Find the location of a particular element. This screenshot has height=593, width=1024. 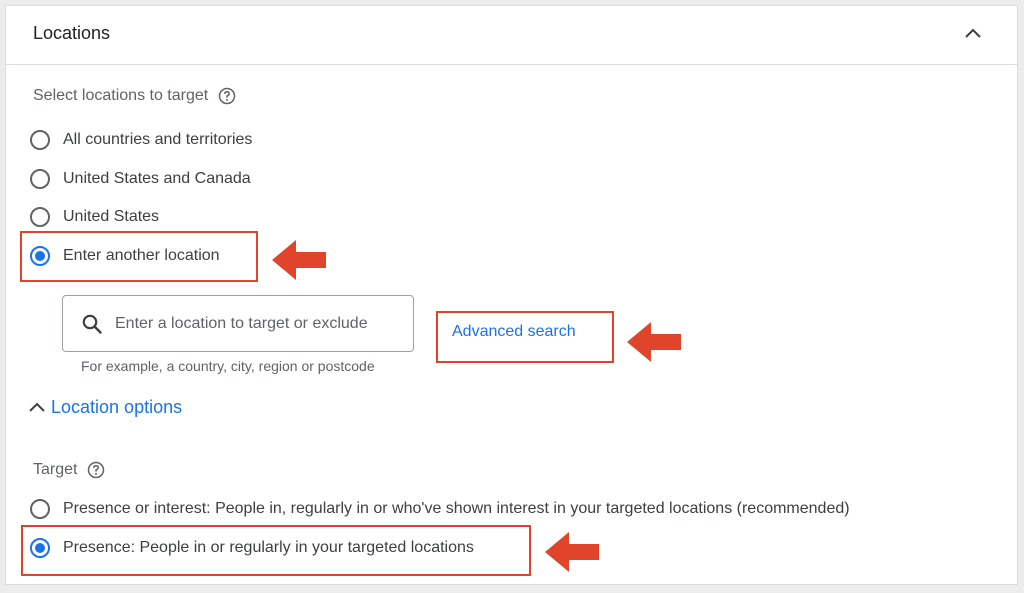

panel-title: Locations is located at coordinates (72, 33).